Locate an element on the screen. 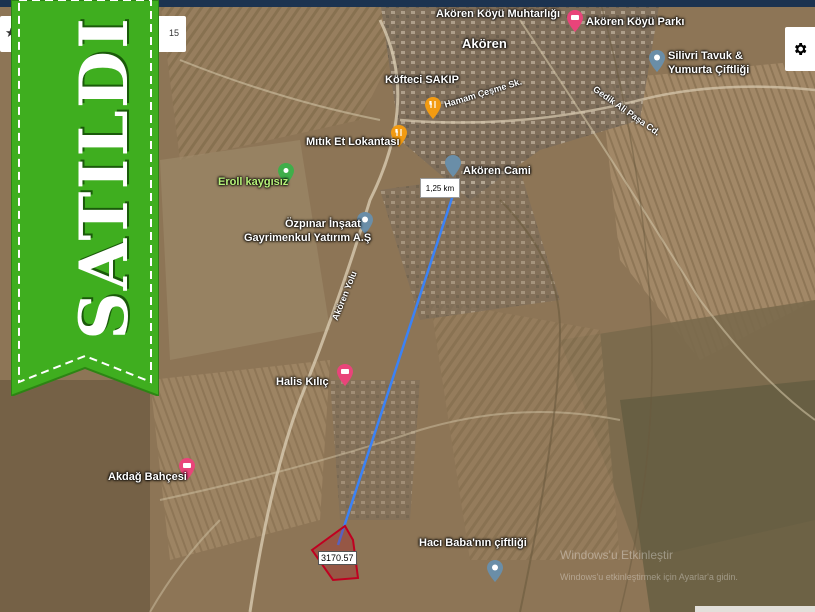  label-akoren-koyu-muhtarligi: Akören Köyü Muhtarlığı is located at coordinates (498, 14).